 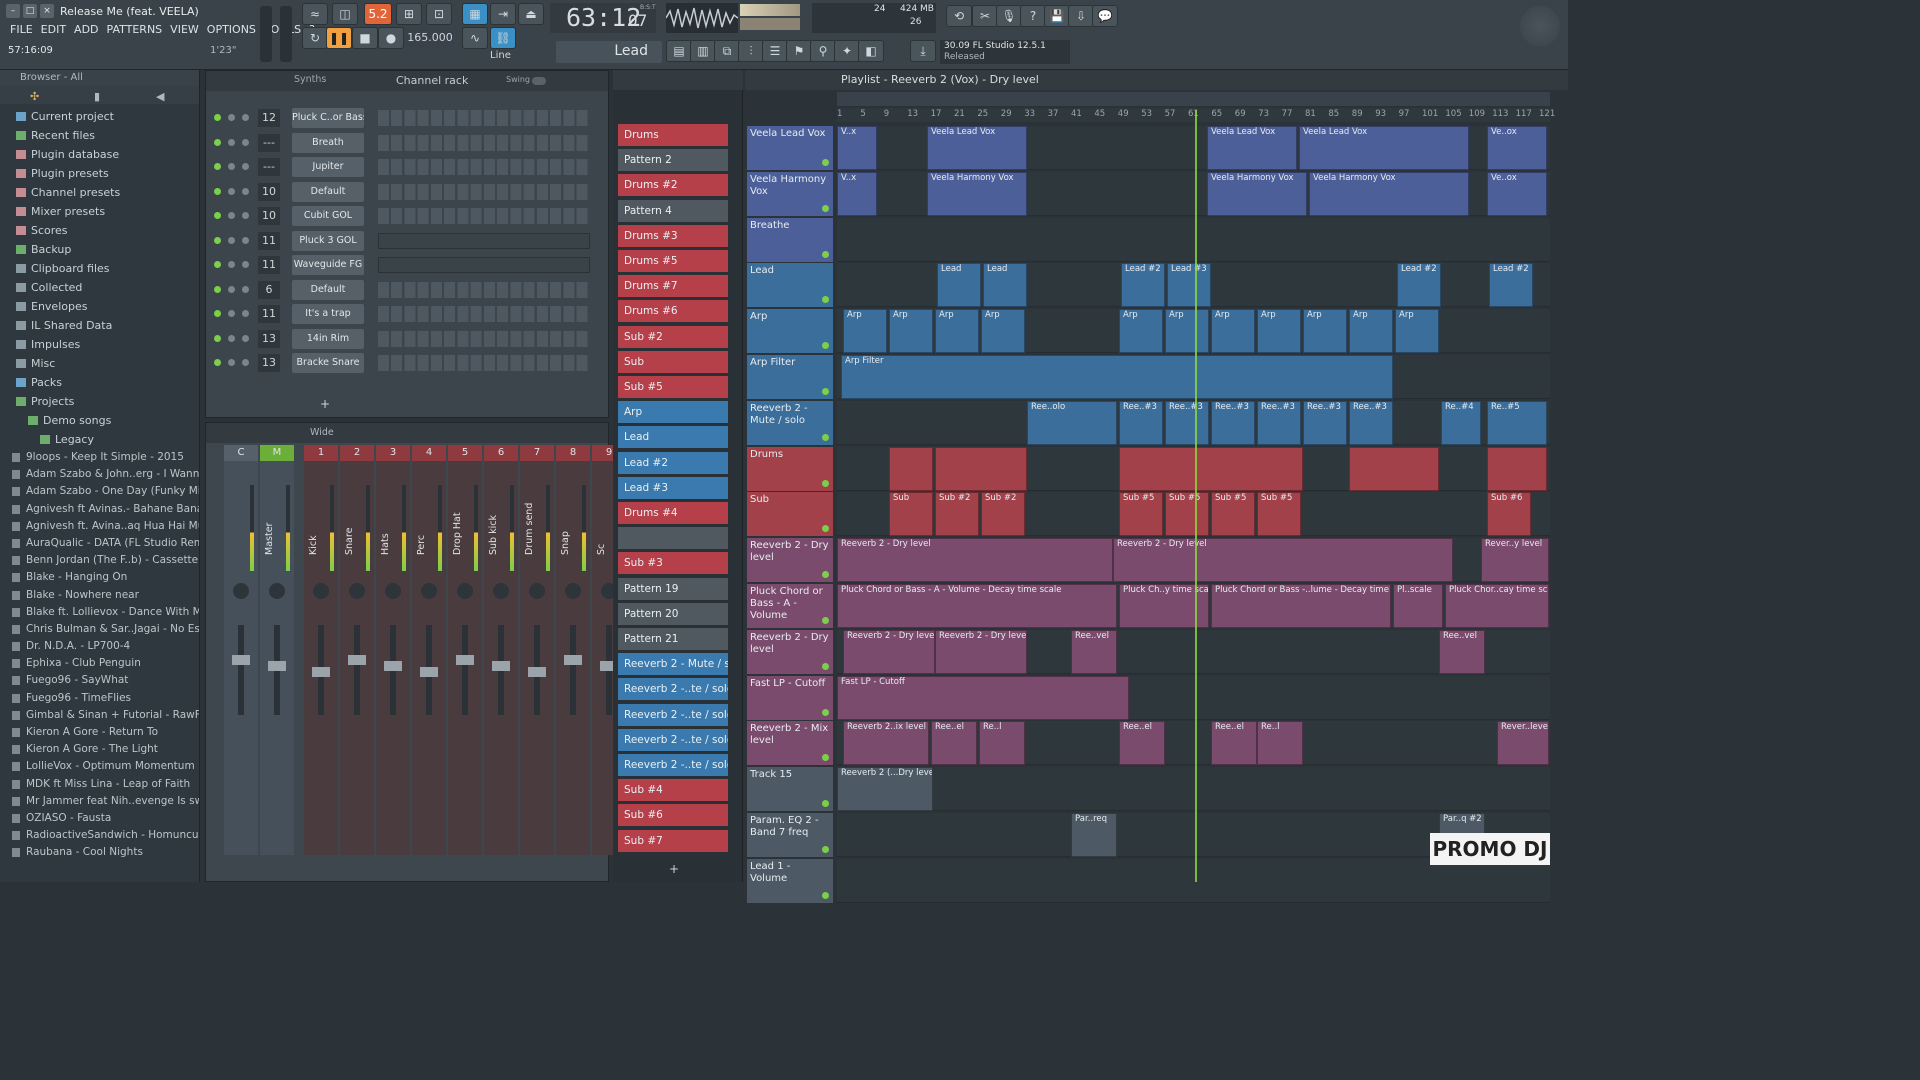 What do you see at coordinates (99, 249) in the screenshot?
I see `browser-item: Backup` at bounding box center [99, 249].